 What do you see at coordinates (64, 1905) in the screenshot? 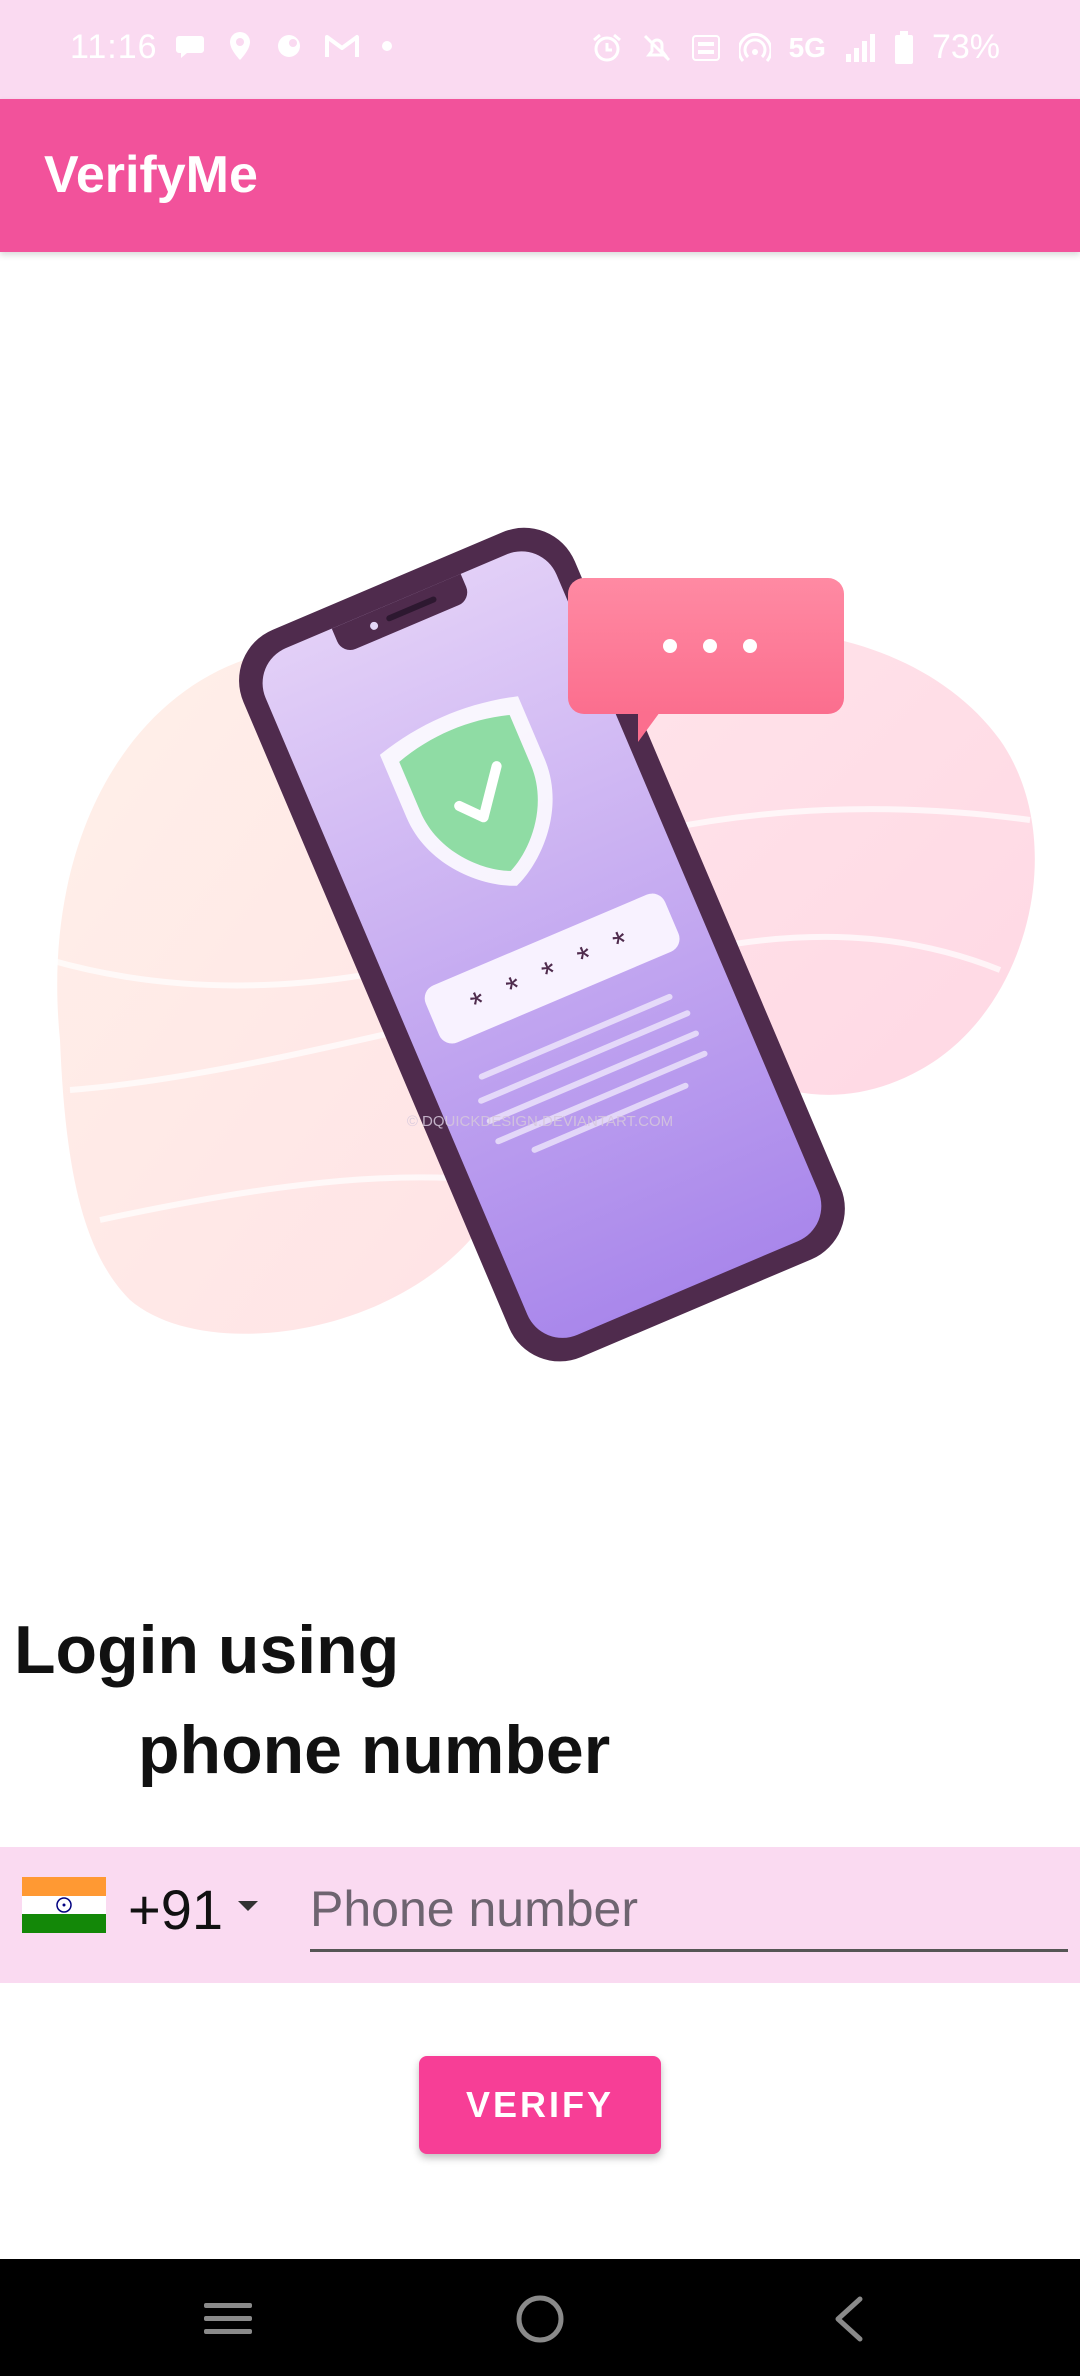
I see `india-flag-icon` at bounding box center [64, 1905].